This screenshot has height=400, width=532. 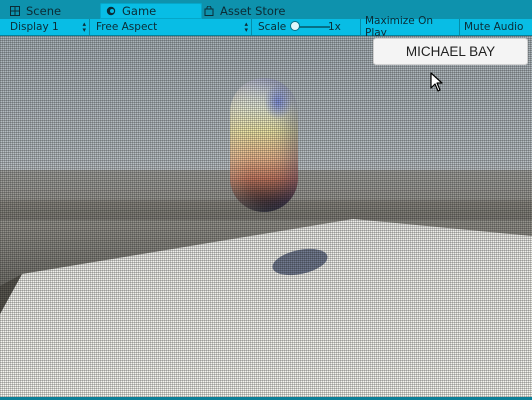 What do you see at coordinates (314, 27) in the screenshot?
I see `scale-slider-track` at bounding box center [314, 27].